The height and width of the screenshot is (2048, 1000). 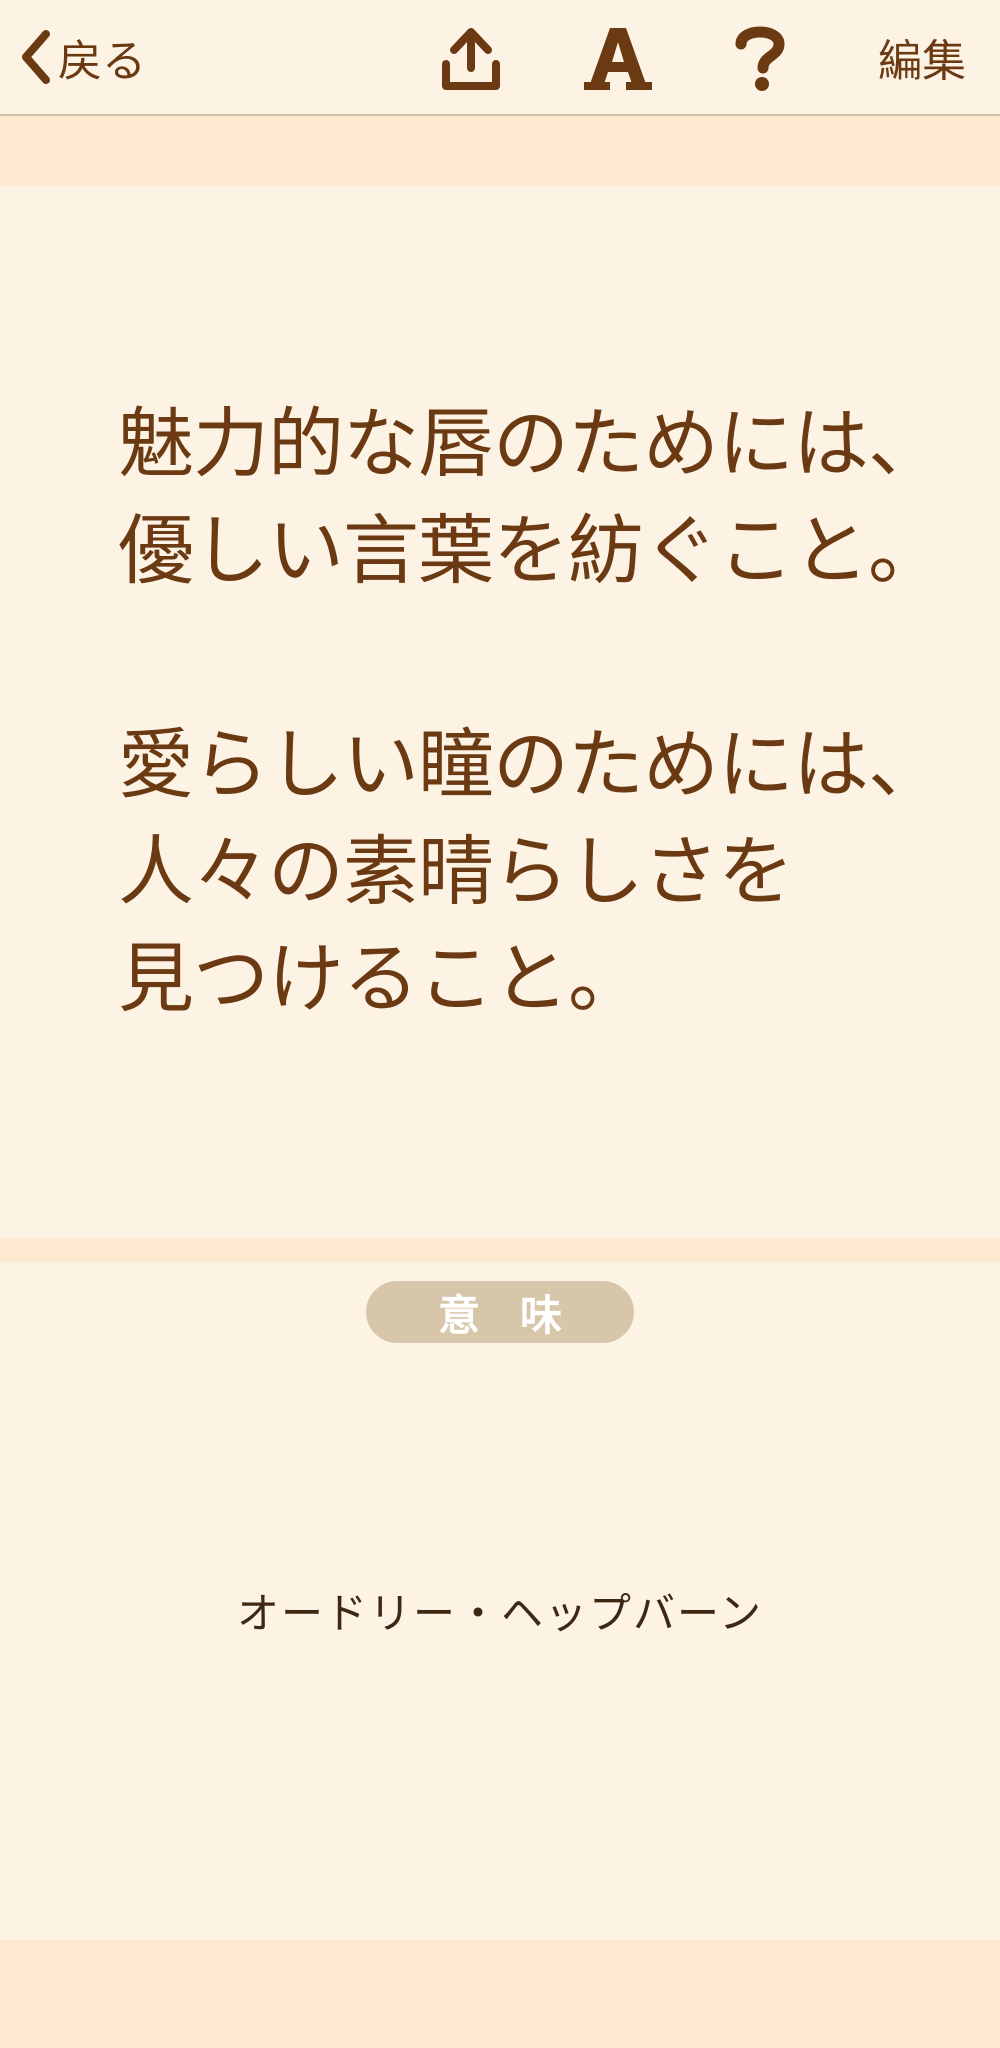 I want to click on help-question-icon, so click(x=760, y=58).